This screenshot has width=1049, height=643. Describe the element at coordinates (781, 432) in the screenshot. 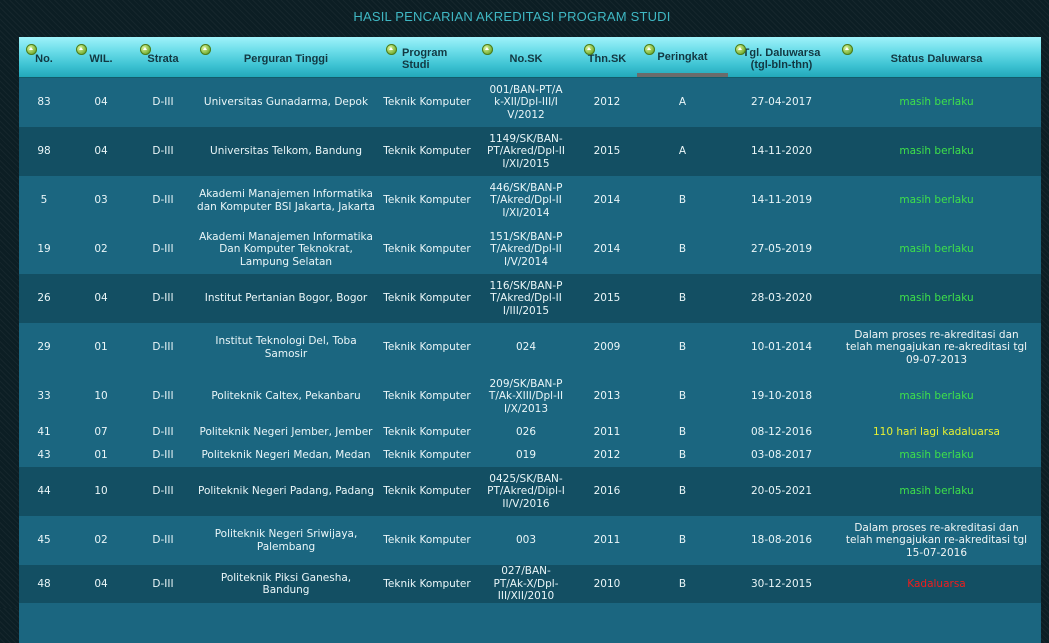

I see `cell-tgl-daluwarsa: 08-12-2016` at that location.